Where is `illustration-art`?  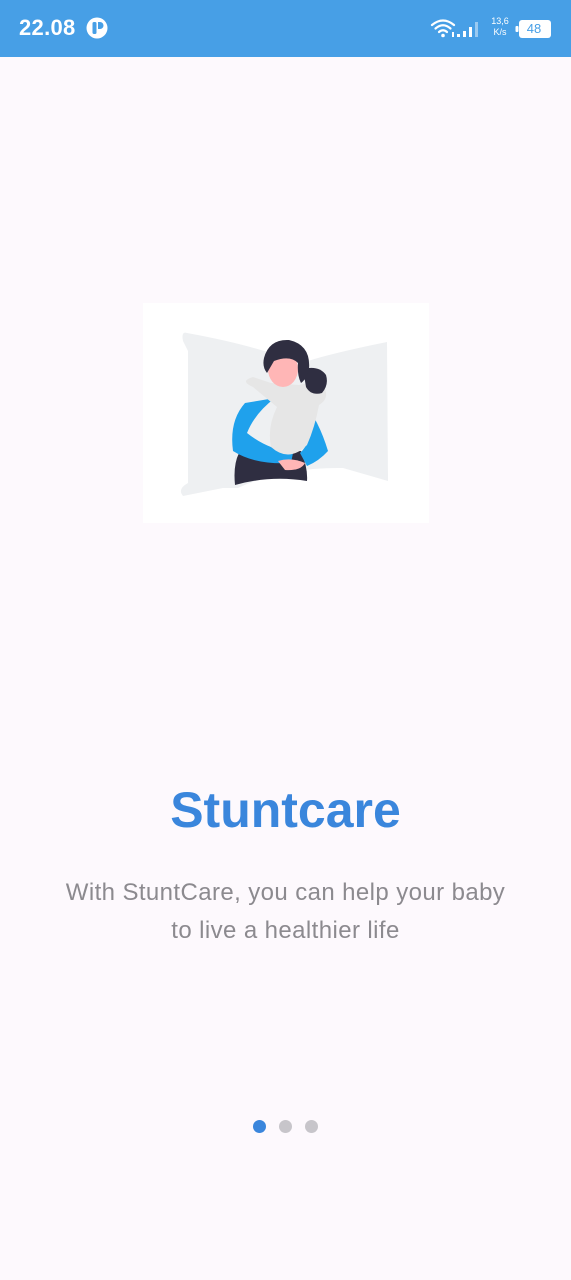
illustration-art is located at coordinates (284, 414).